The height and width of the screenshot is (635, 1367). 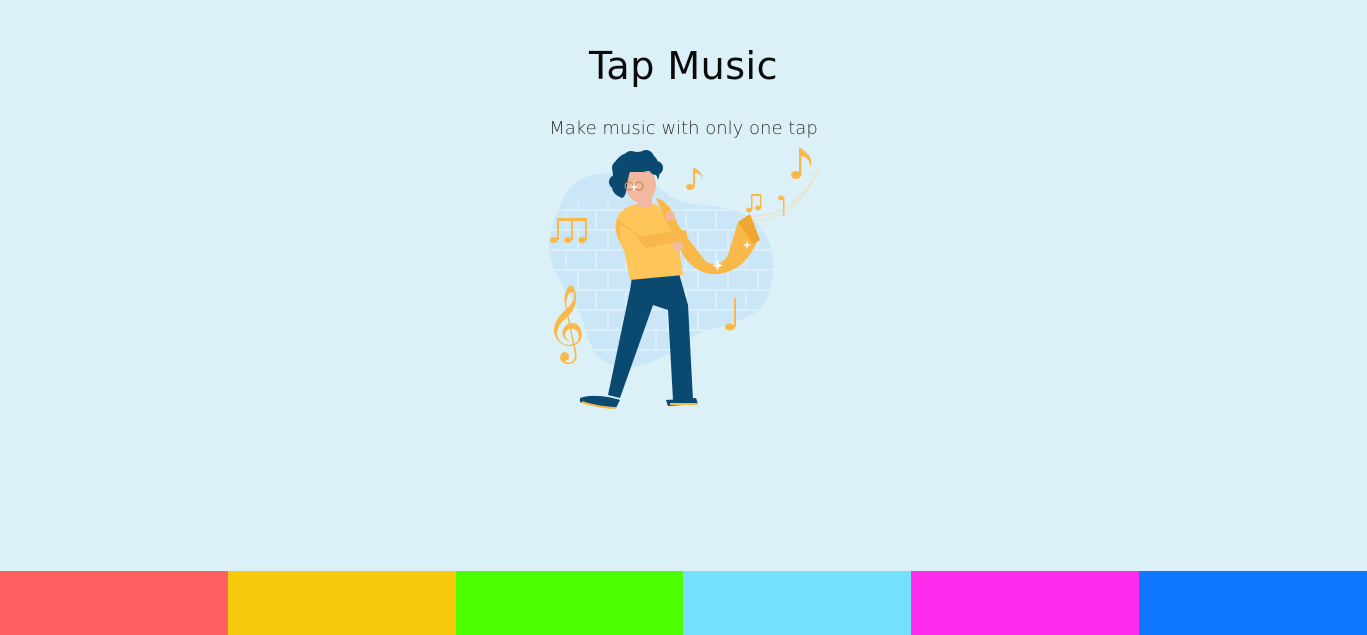 I want to click on page-title: Tap Music, so click(x=683, y=66).